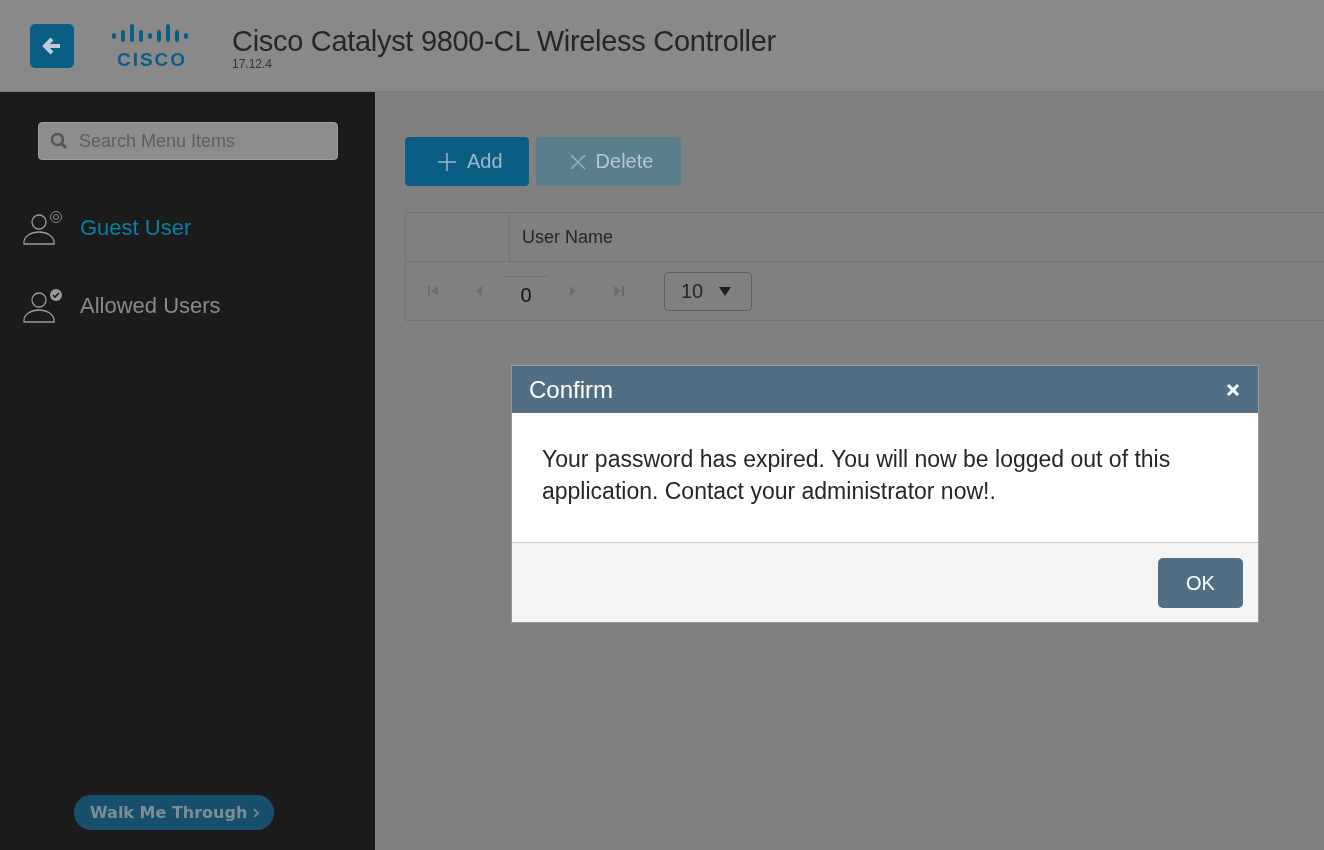  Describe the element at coordinates (447, 161) in the screenshot. I see `plus-icon` at that location.